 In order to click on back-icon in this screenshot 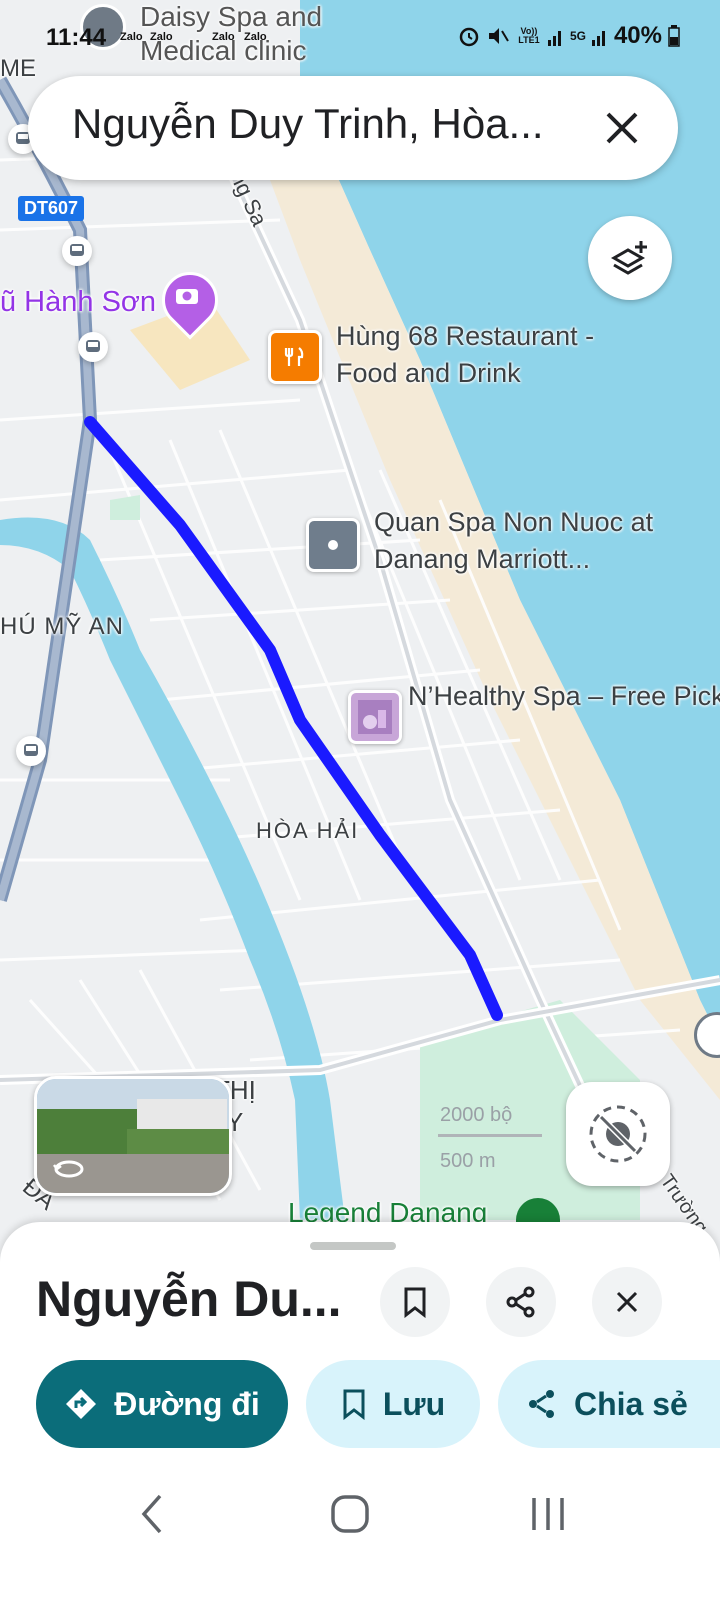, I will do `click(153, 1514)`.